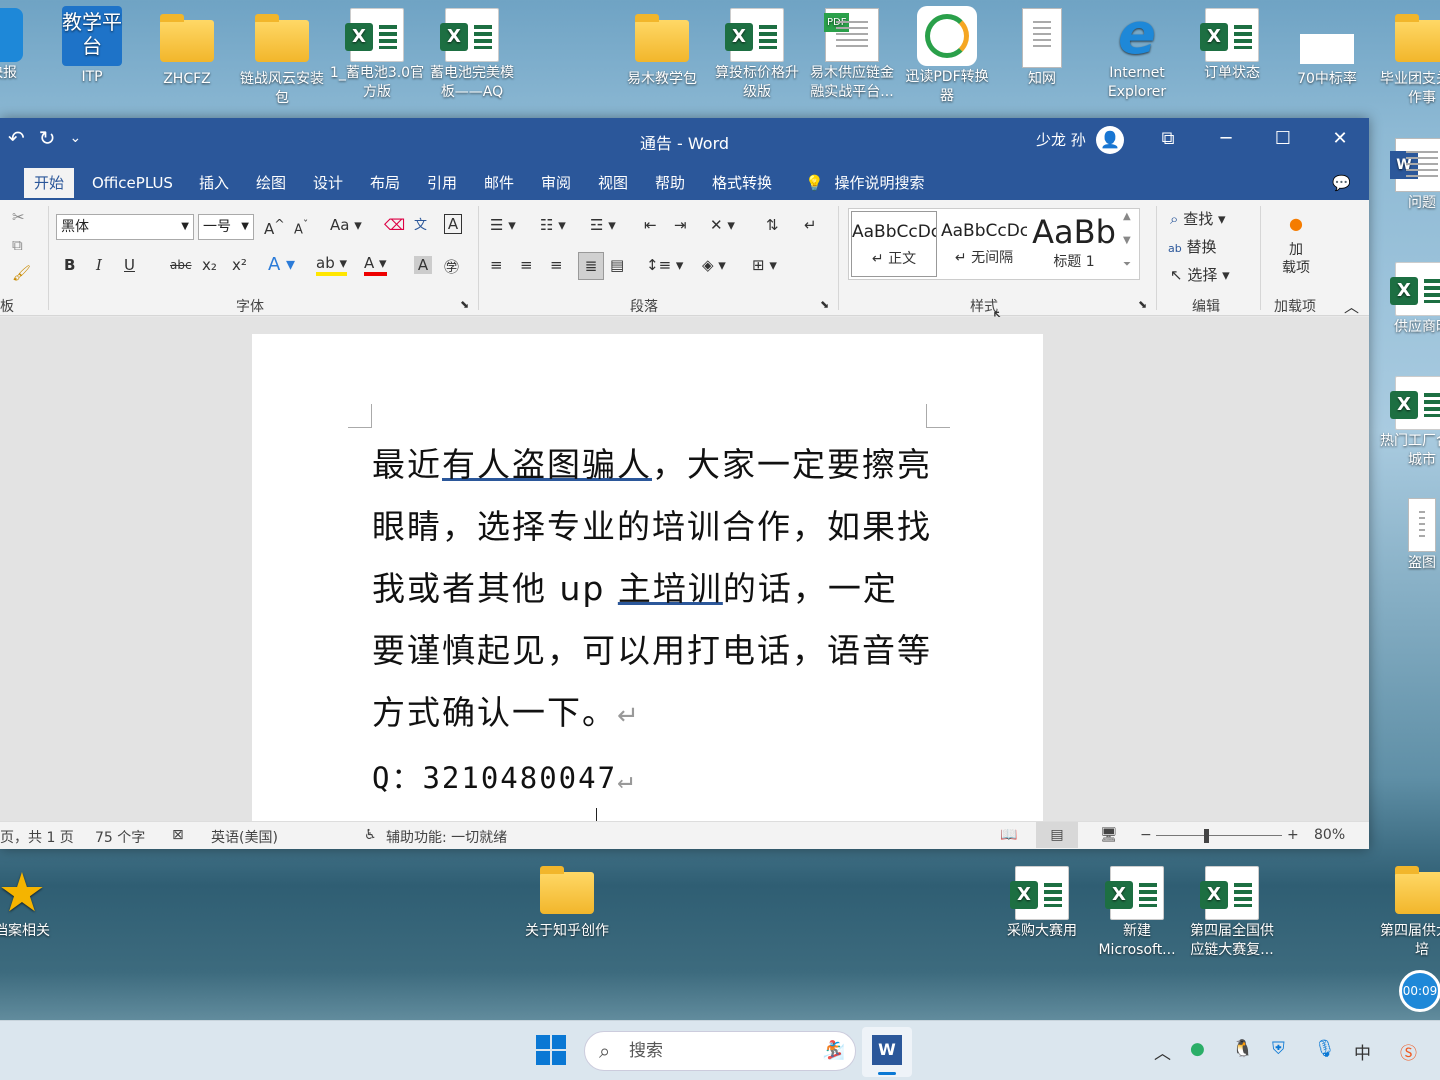 The width and height of the screenshot is (1440, 1080). I want to click on desktop-icon-hot-factory: X 热门工厂合会城市, so click(1407, 419).